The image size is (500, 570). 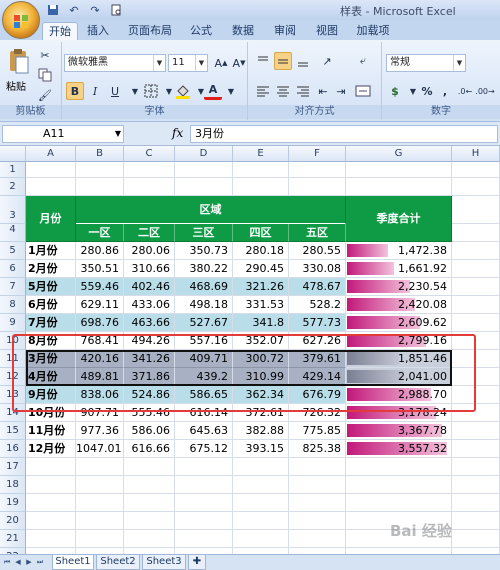 What do you see at coordinates (149, 359) in the screenshot?
I see `value-cell: 341.26` at bounding box center [149, 359].